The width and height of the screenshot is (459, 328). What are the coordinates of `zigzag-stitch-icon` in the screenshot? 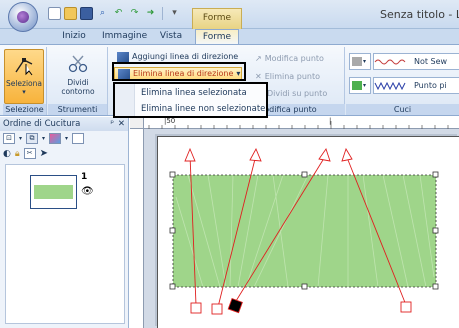 It's located at (390, 85).